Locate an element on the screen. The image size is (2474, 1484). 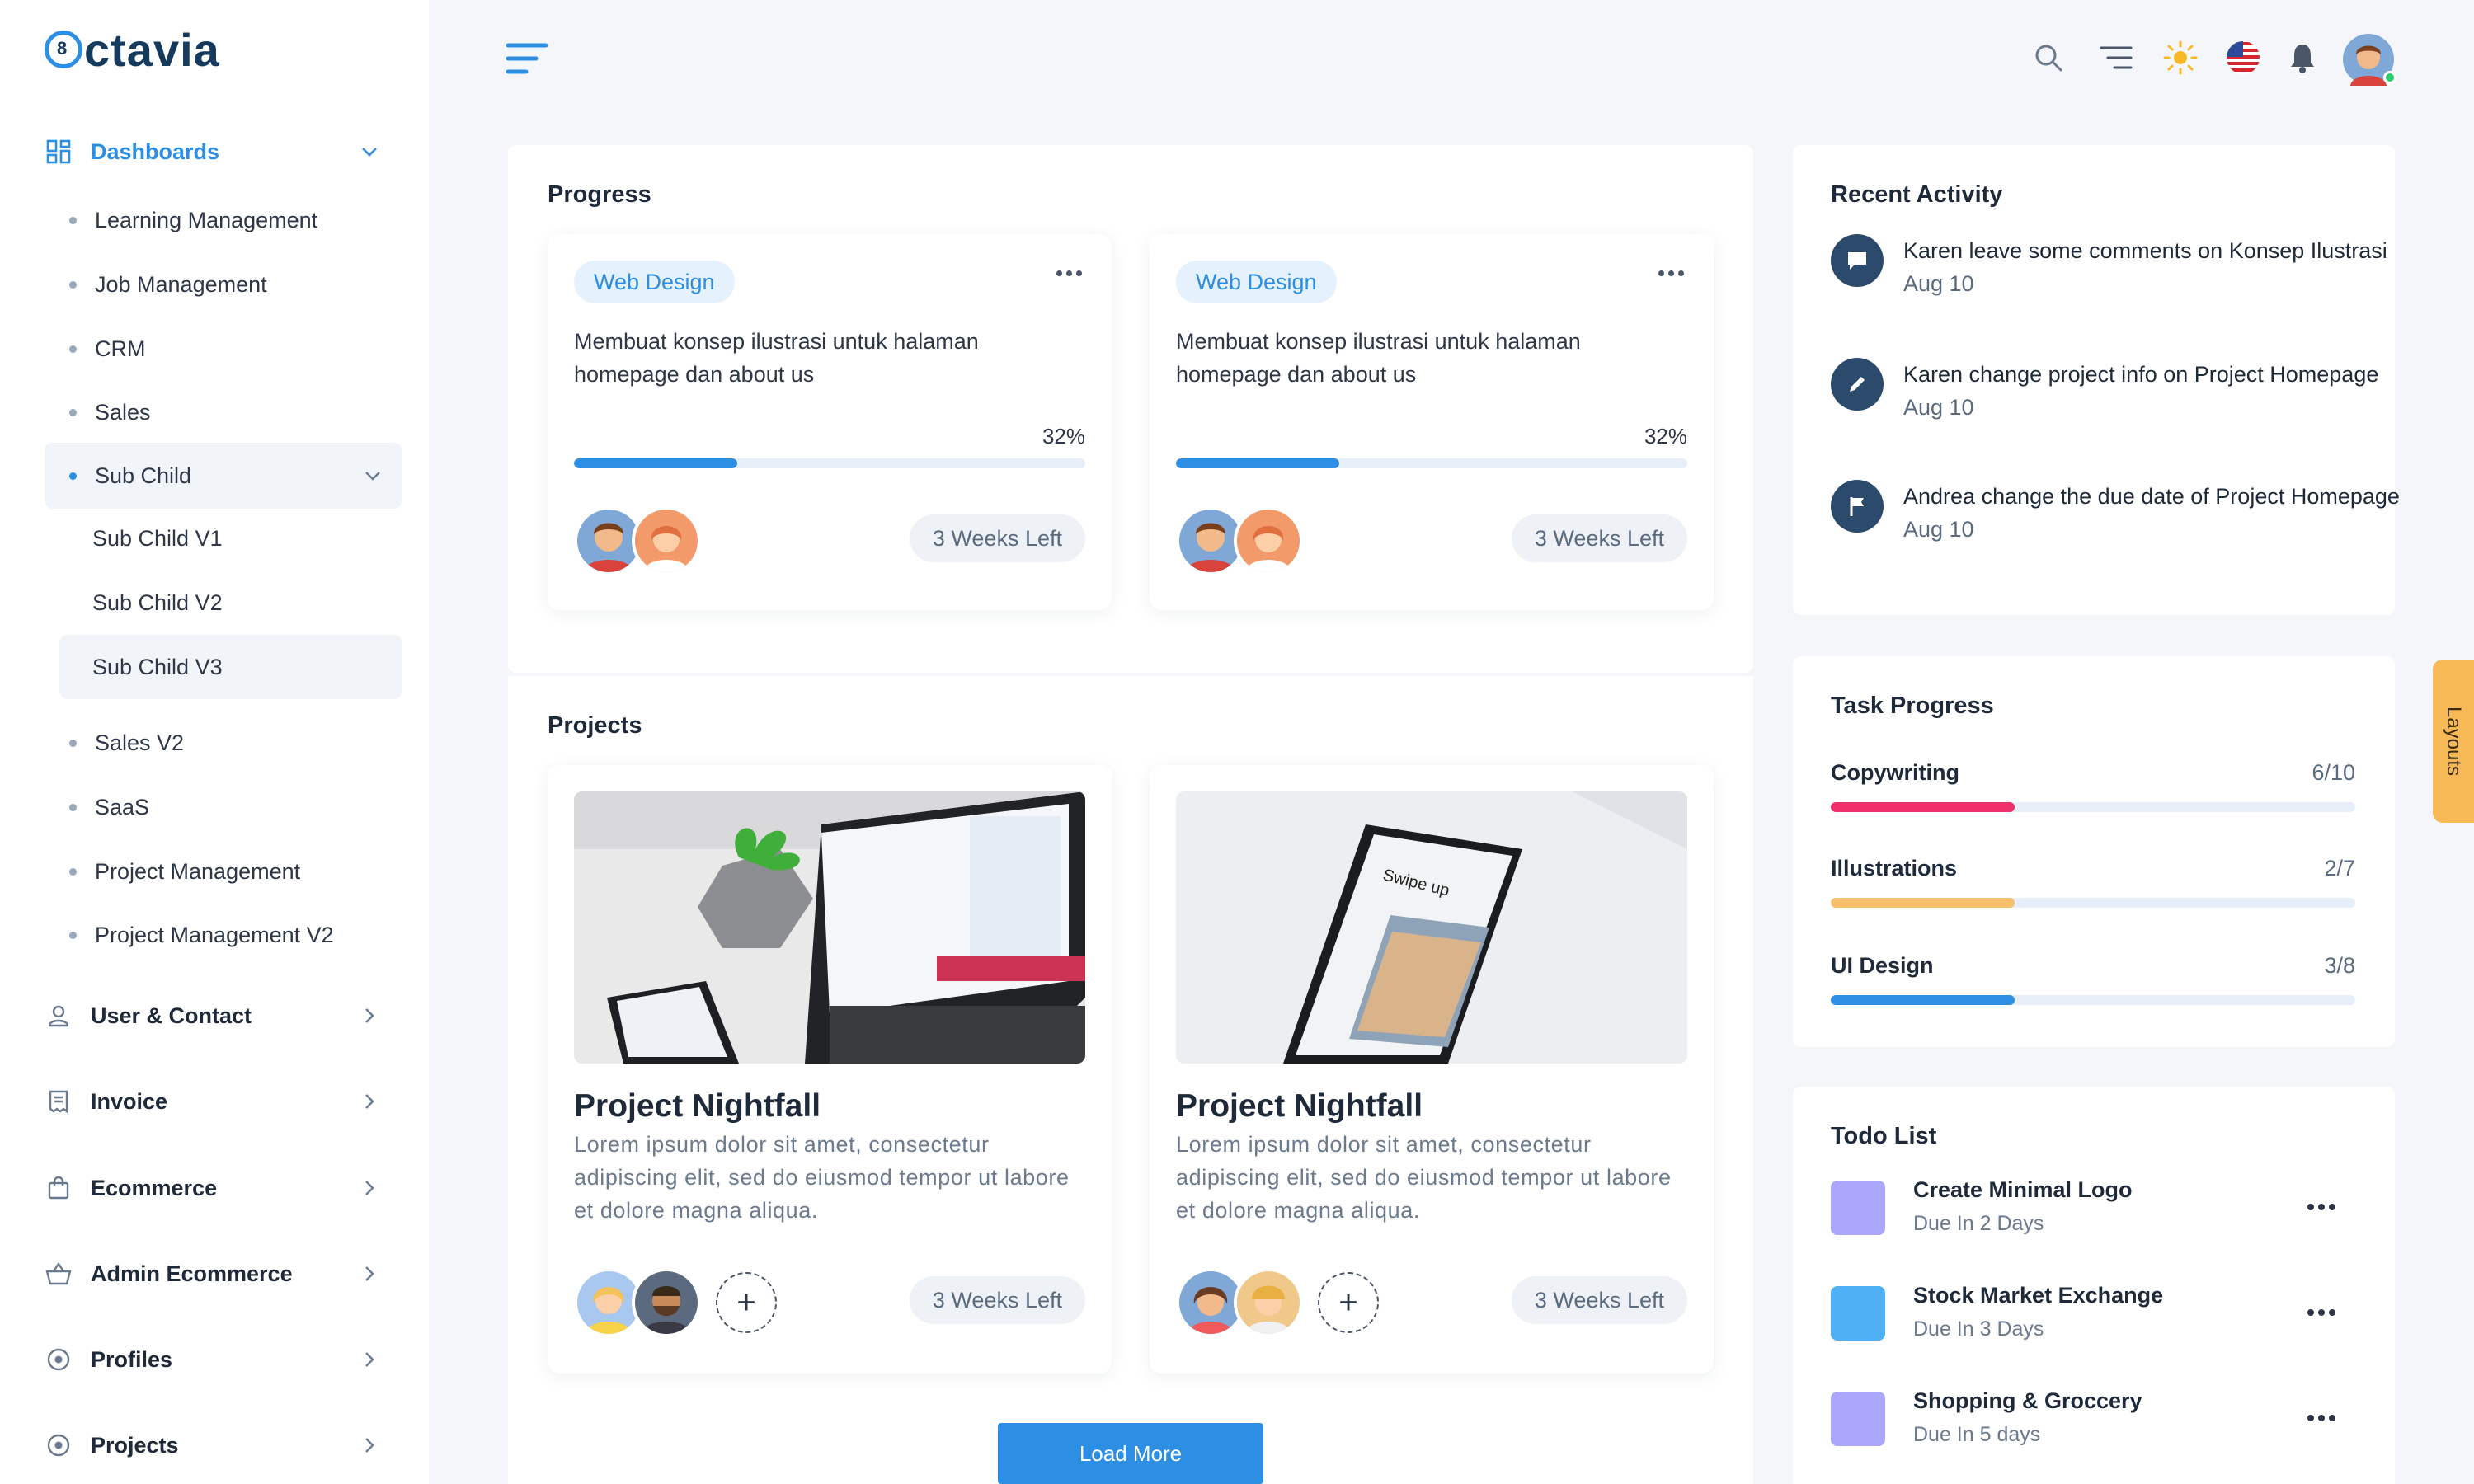
user-avatar is located at coordinates (2369, 59).